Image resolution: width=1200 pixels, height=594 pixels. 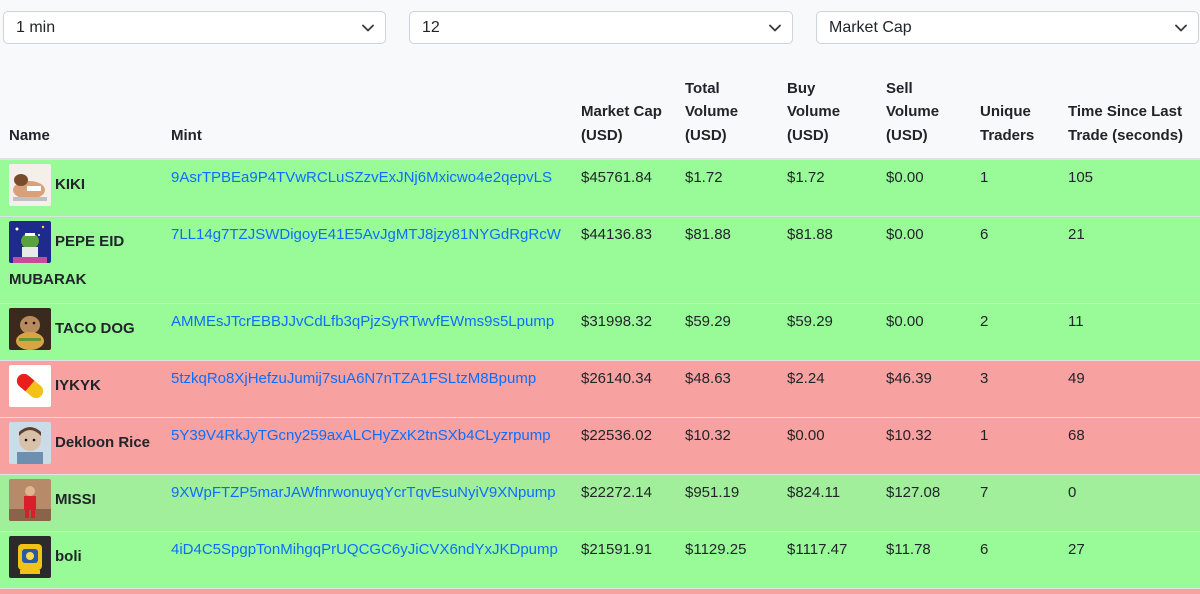 I want to click on filter-bar: 1 min 12 Market Cap, so click(x=600, y=29).